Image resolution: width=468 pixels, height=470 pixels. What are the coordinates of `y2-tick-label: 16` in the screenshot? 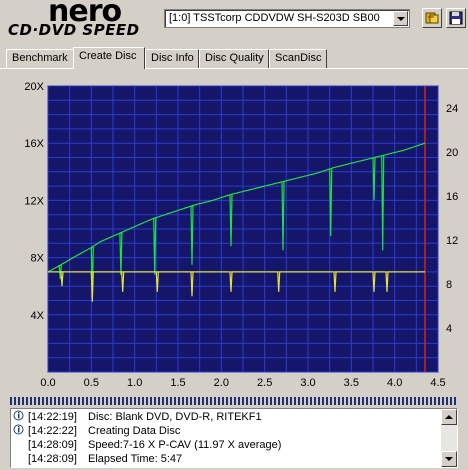 It's located at (452, 197).